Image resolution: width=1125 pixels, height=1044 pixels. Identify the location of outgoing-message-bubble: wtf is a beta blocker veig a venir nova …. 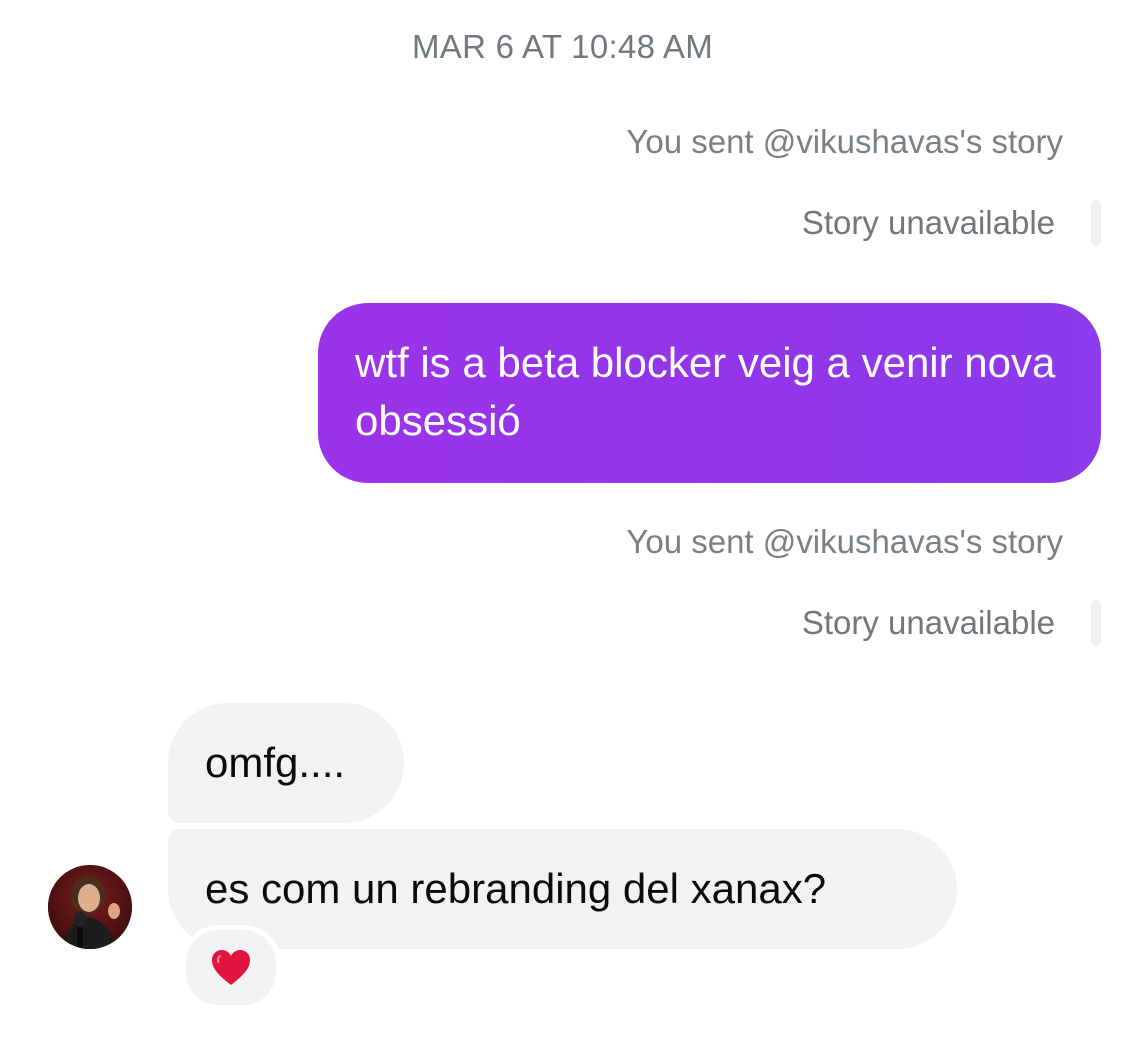
(709, 393).